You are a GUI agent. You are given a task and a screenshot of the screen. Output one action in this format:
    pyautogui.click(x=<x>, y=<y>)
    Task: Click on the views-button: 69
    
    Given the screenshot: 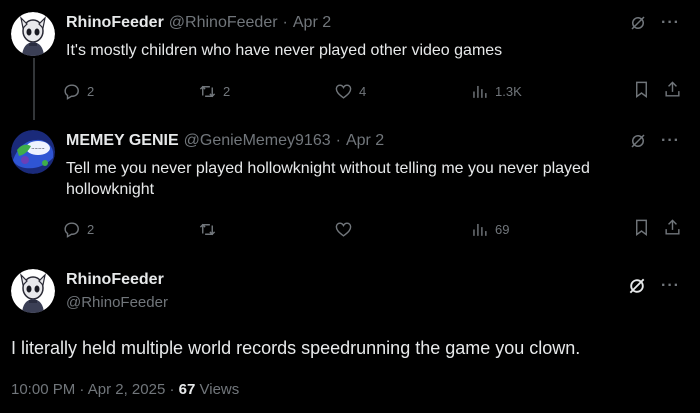 What is the action you would take?
    pyautogui.click(x=530, y=229)
    